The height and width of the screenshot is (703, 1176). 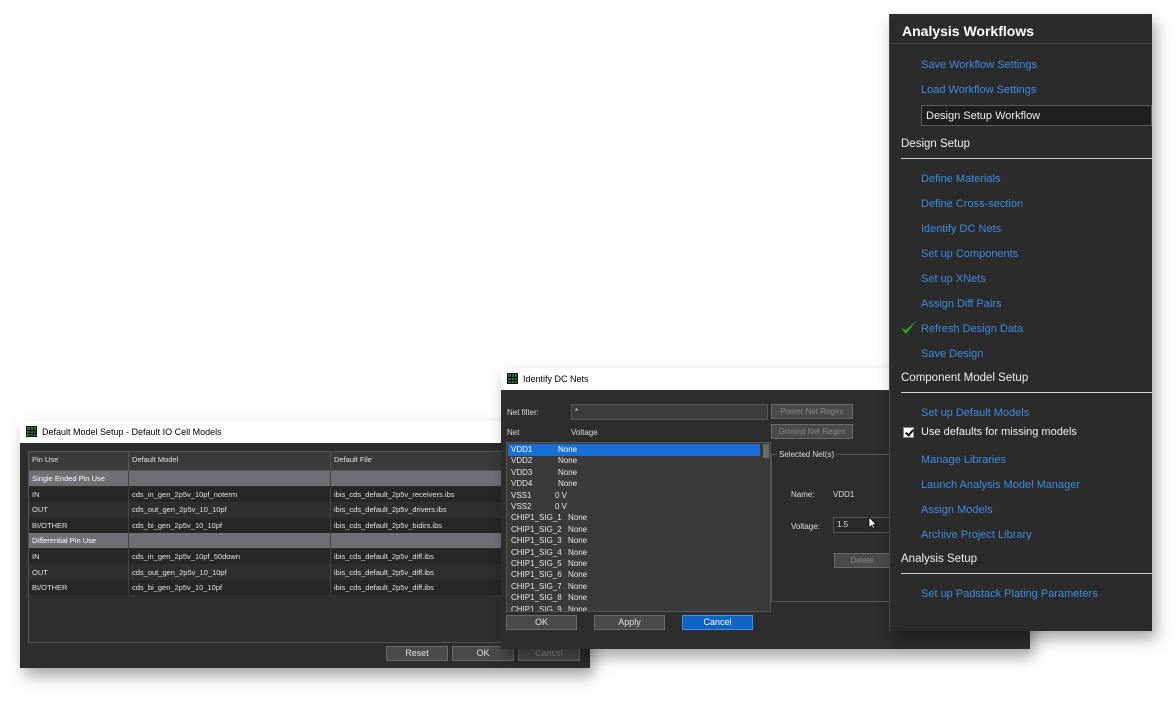 I want to click on delete-button: Delete, so click(x=862, y=560).